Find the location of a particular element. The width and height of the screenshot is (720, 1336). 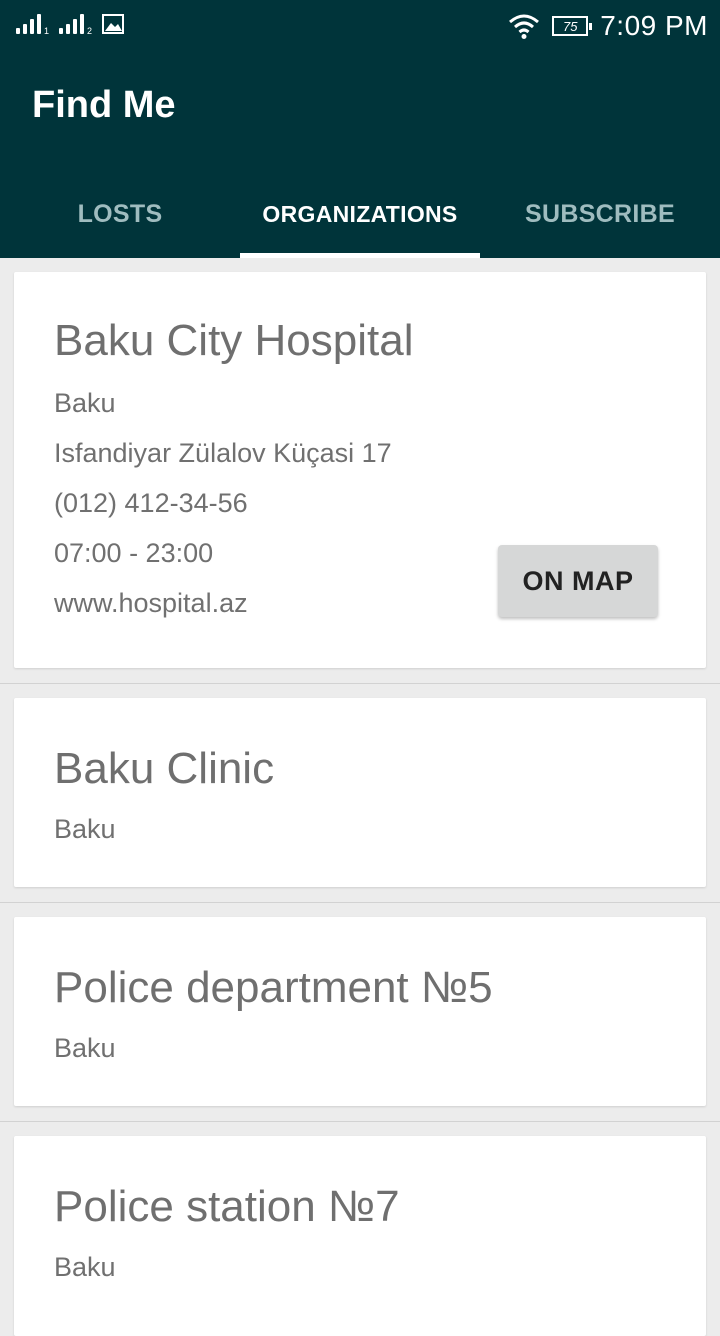

tab-organizations: ORGANIZATIONS is located at coordinates (360, 214).